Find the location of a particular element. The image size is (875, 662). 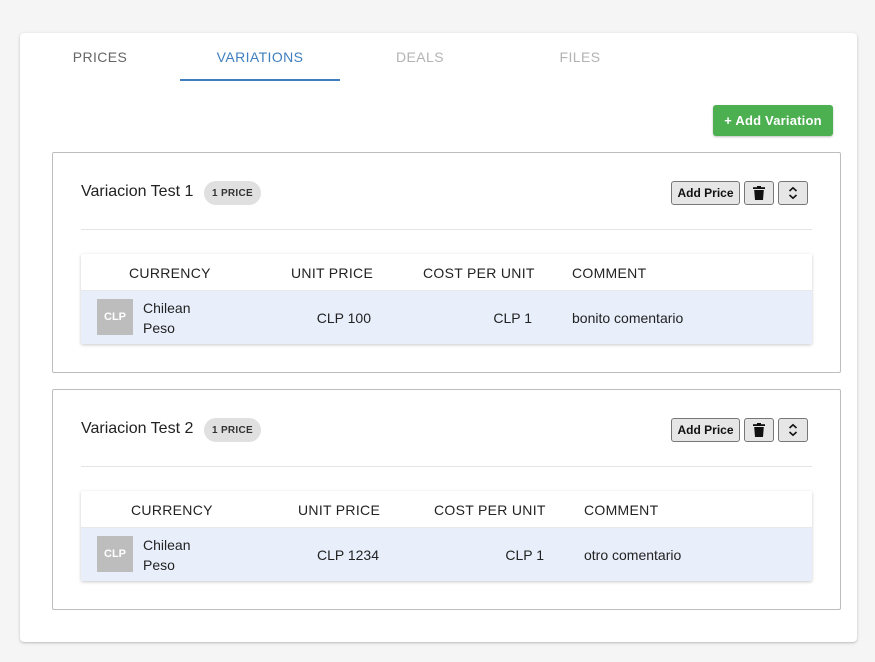

active-tab-indicator is located at coordinates (260, 80).